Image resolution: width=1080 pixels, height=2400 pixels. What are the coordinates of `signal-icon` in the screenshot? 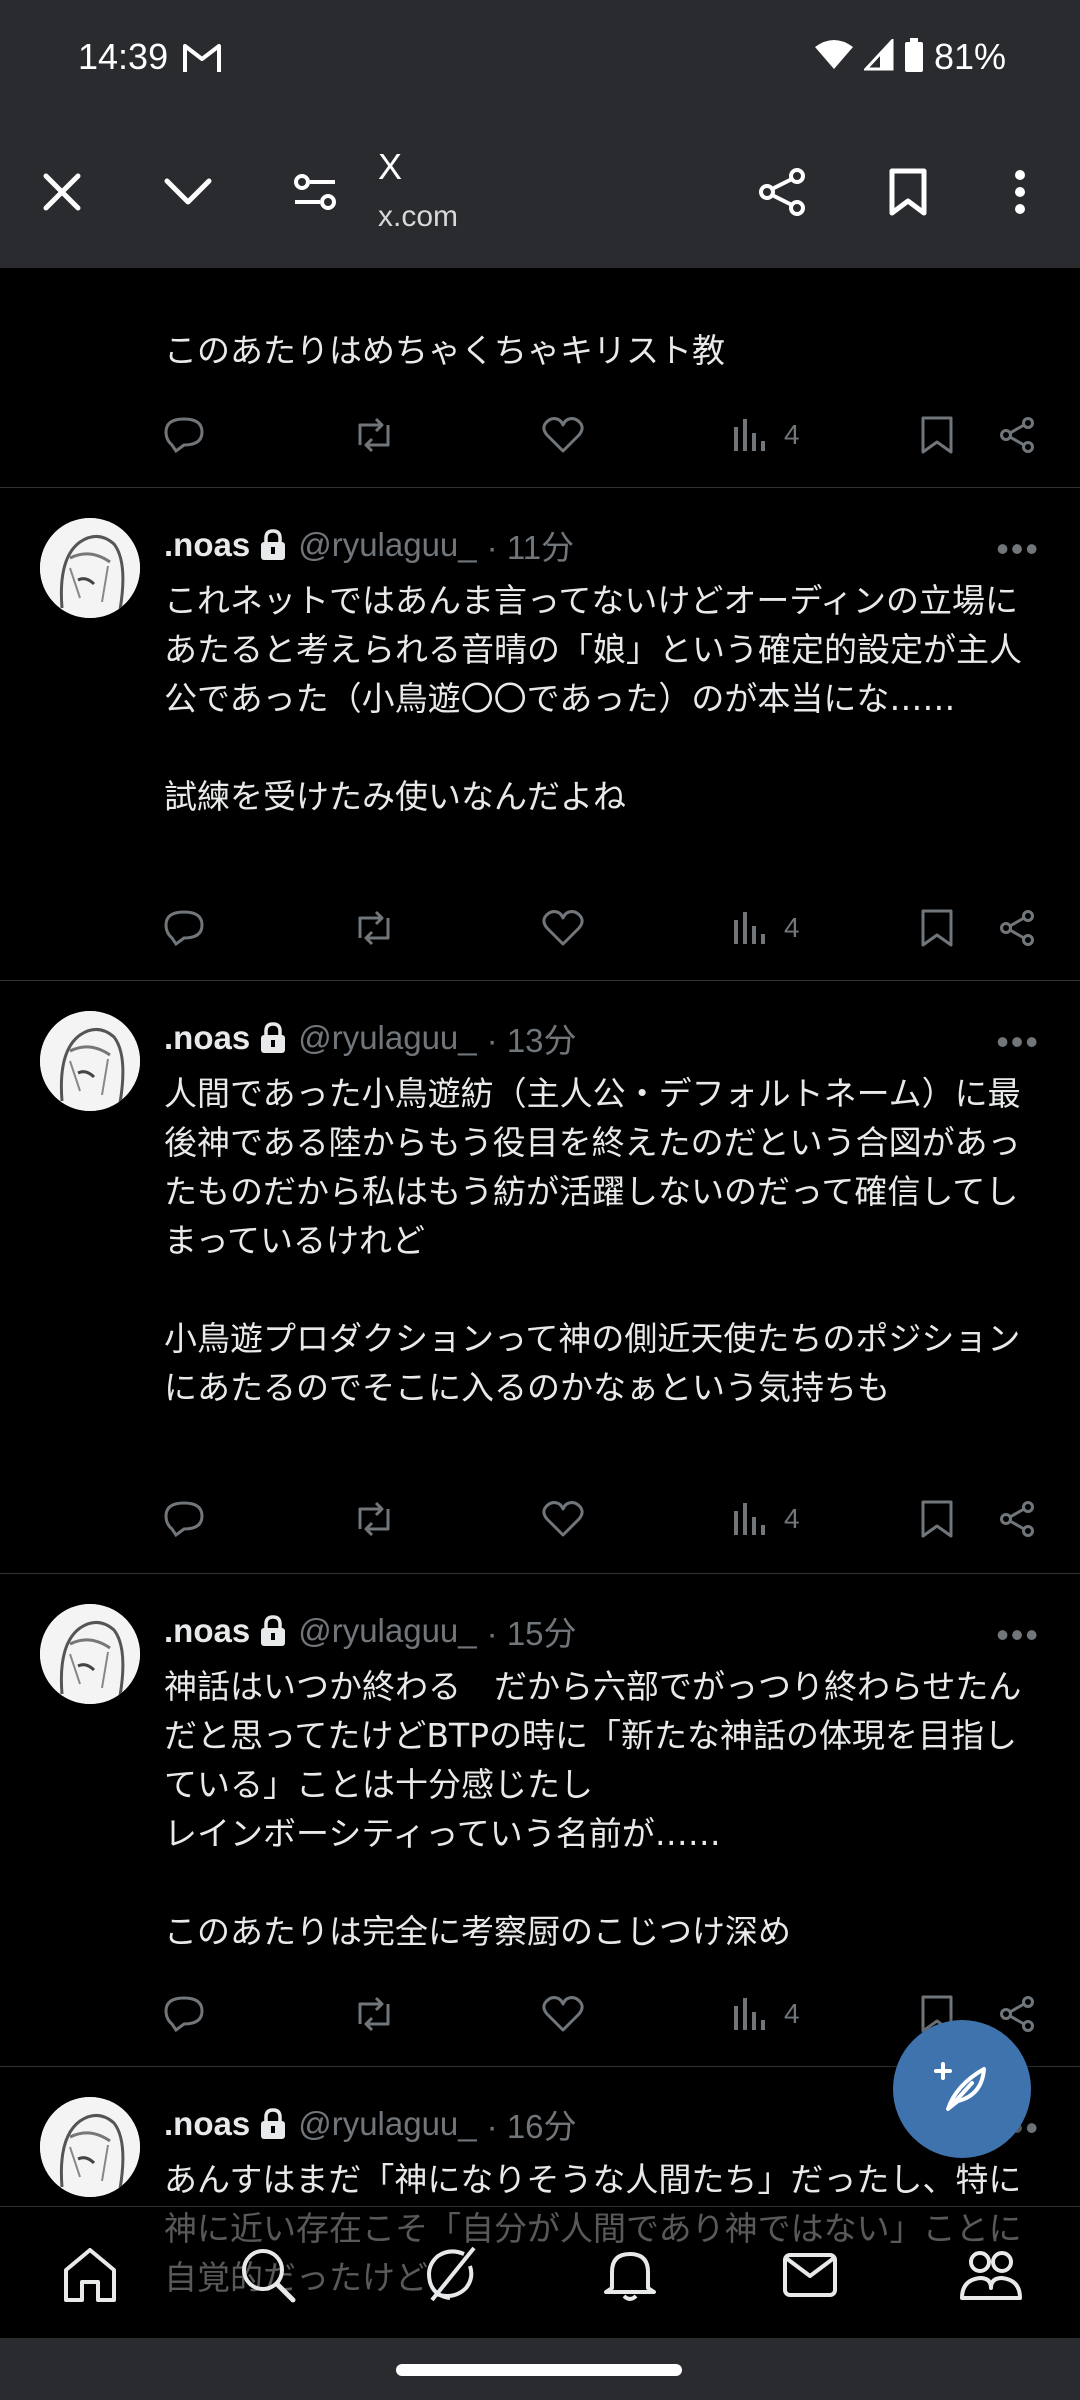 It's located at (878, 56).